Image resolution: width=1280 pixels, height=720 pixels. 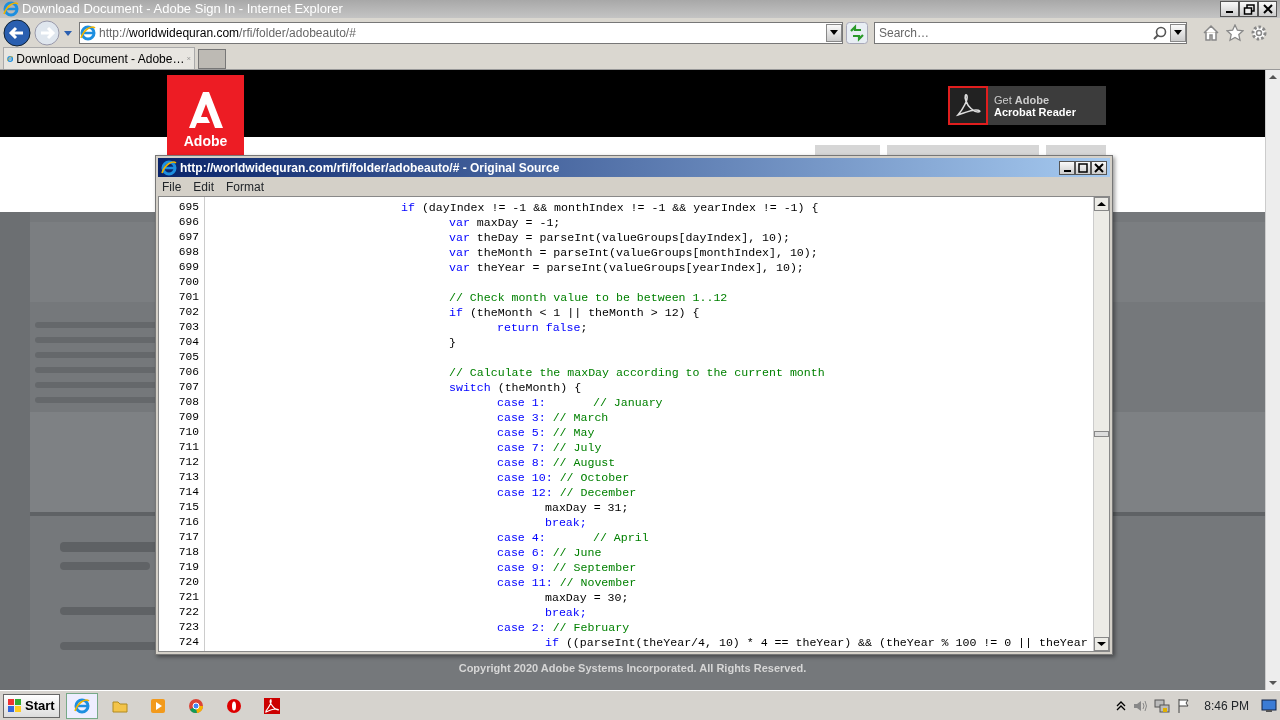 I want to click on browser-icon, so click(x=81, y=705).